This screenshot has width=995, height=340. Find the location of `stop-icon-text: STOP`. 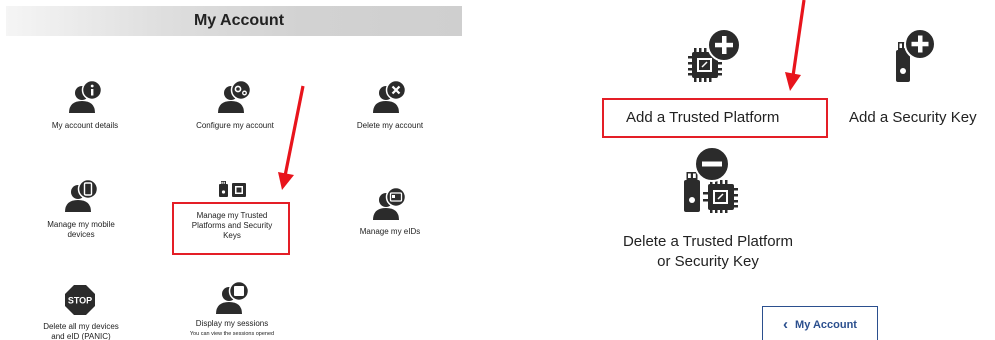

stop-icon-text: STOP is located at coordinates (80, 301).